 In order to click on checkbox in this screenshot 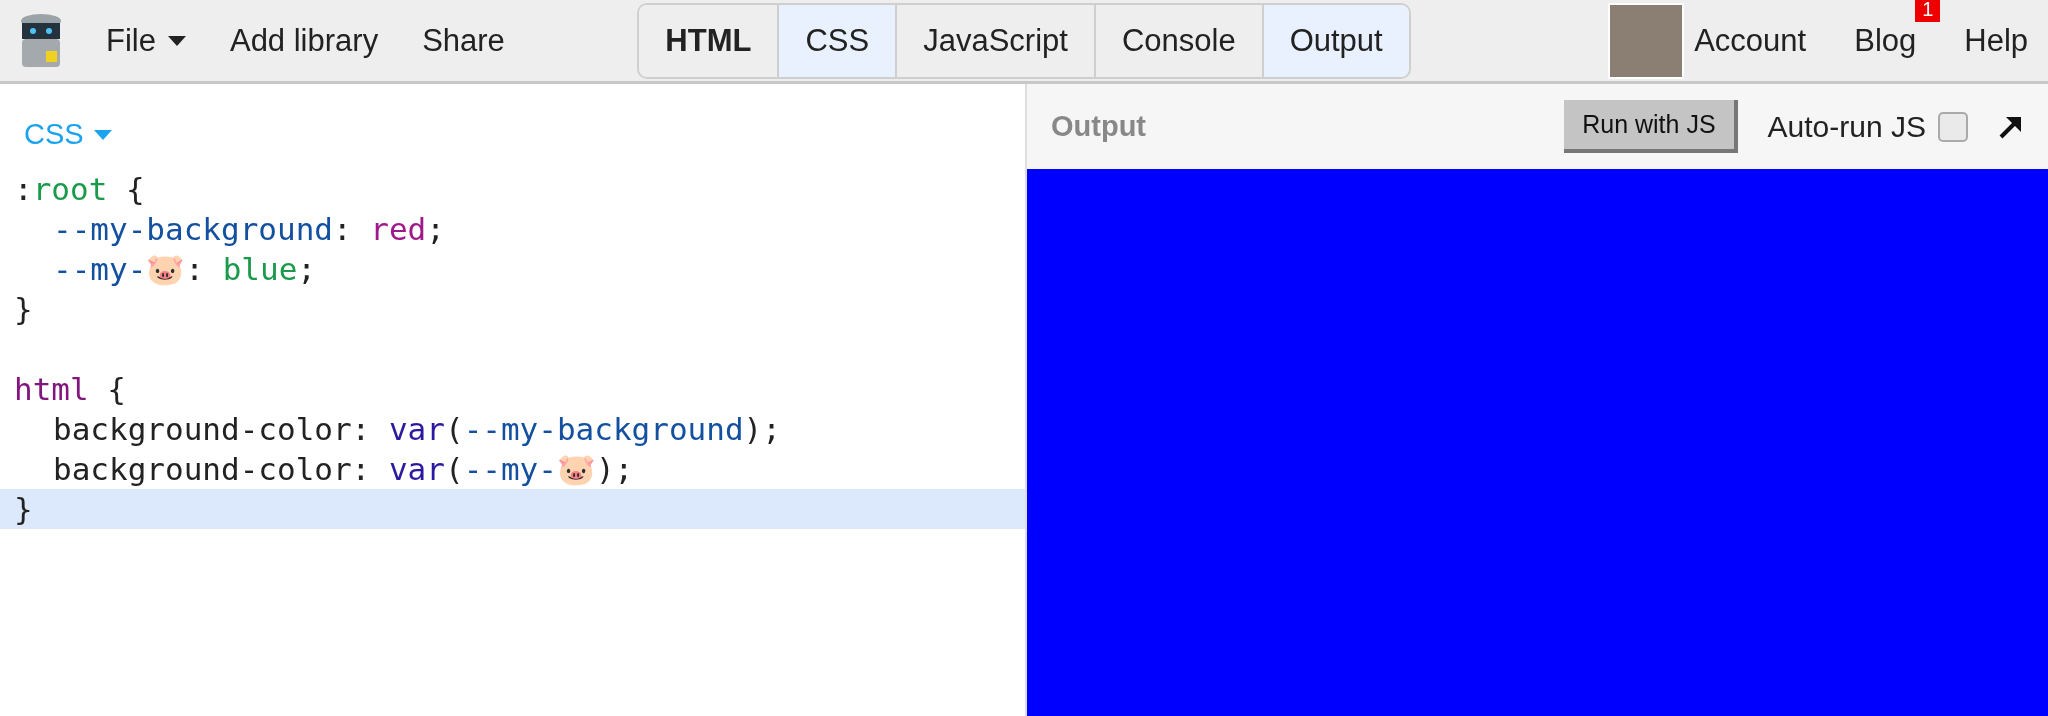, I will do `click(1953, 126)`.